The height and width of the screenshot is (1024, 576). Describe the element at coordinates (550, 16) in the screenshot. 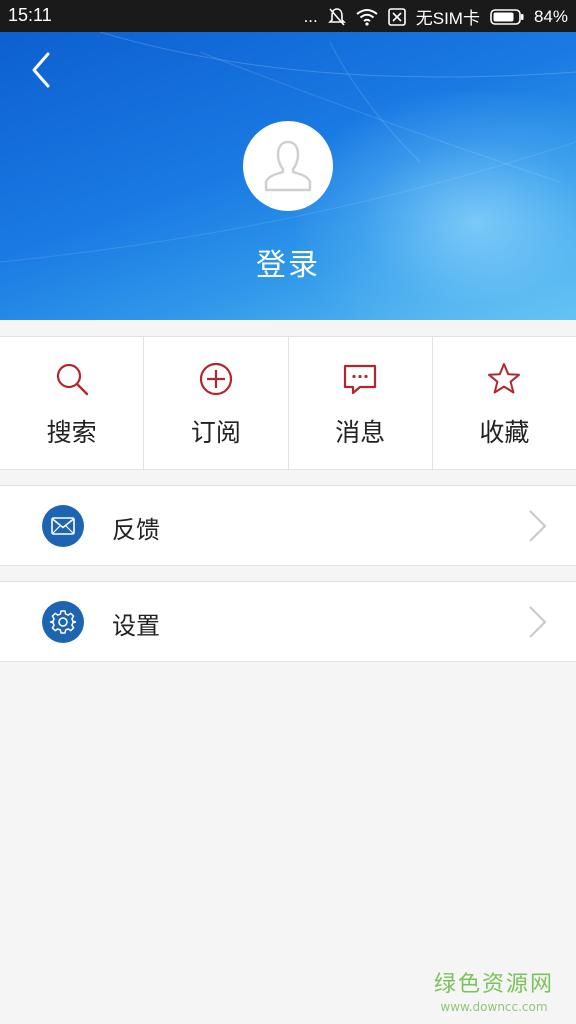

I see `battery-percent: 84%` at that location.